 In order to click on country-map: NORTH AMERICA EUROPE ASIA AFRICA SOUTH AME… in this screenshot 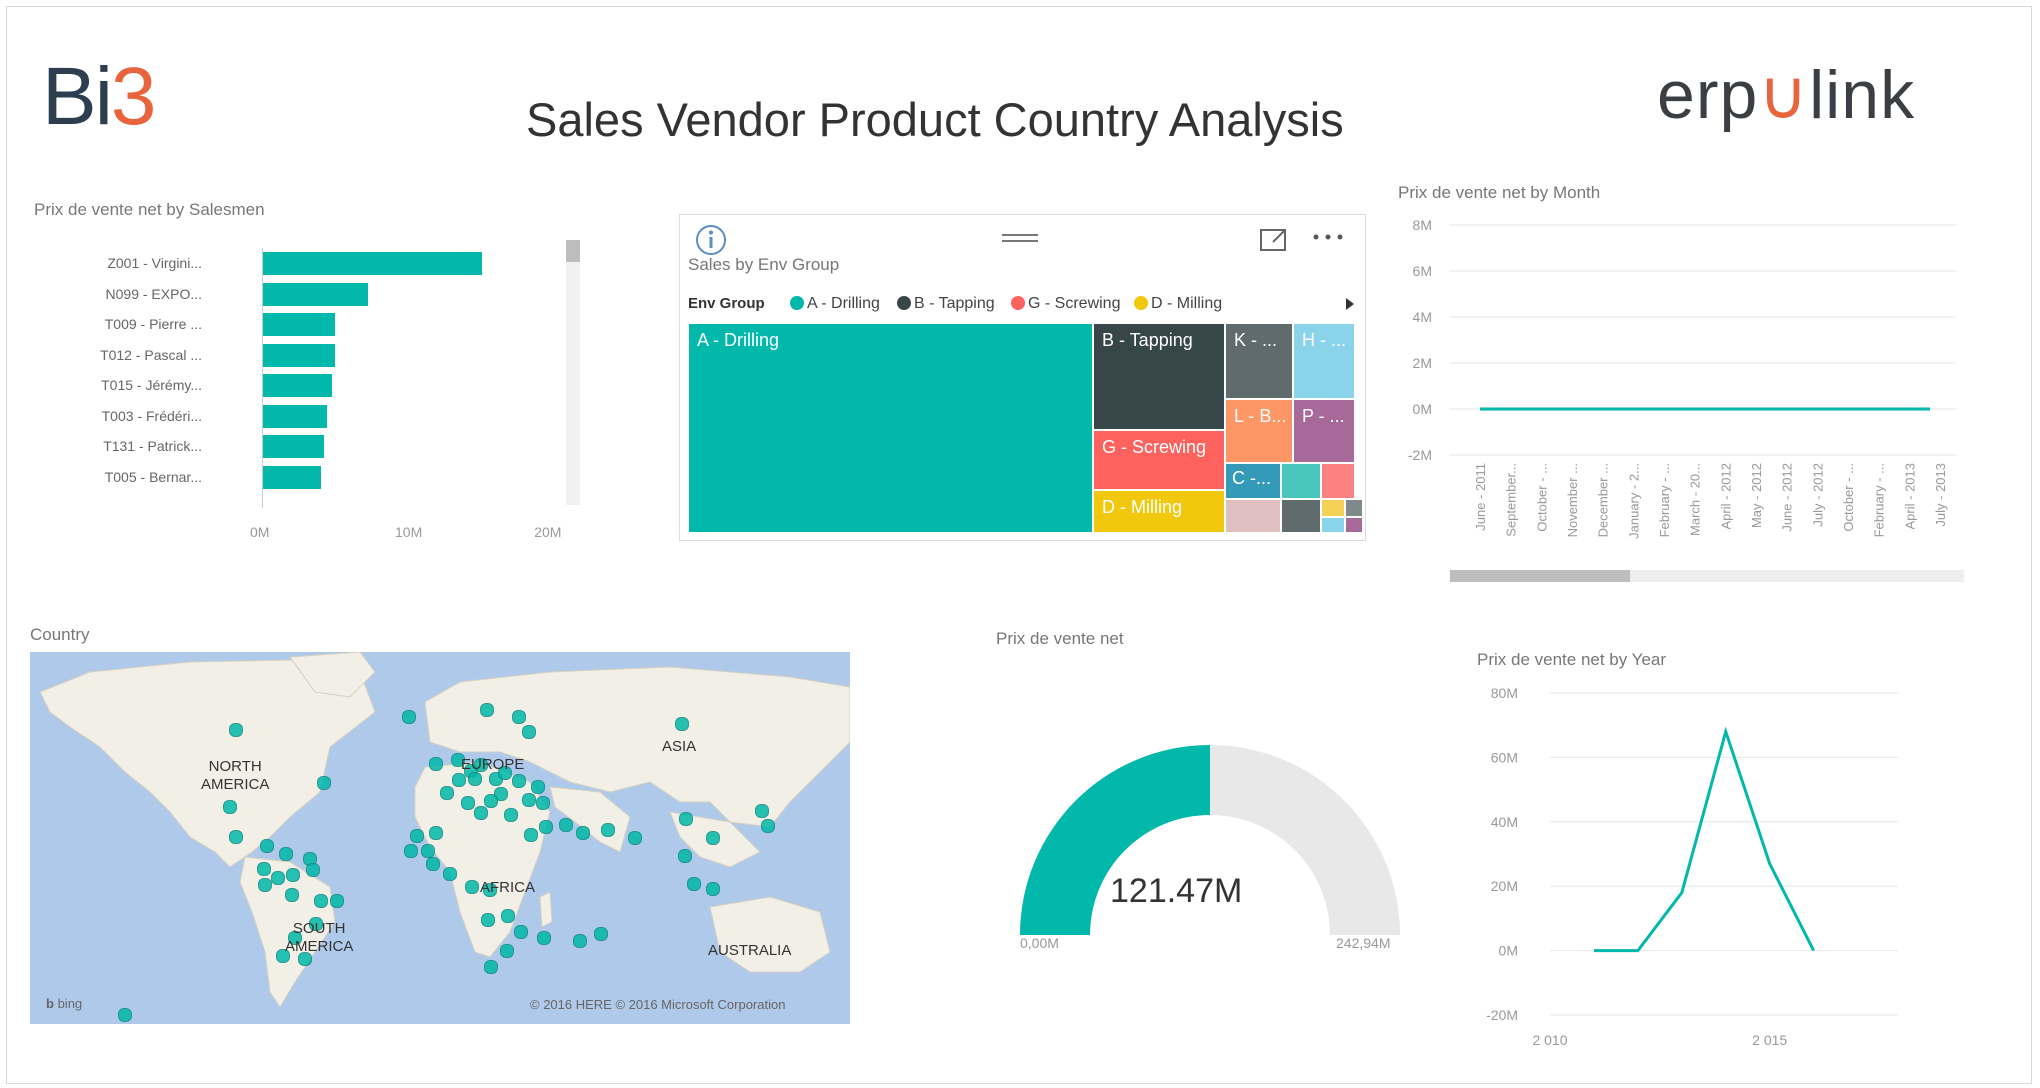, I will do `click(440, 838)`.